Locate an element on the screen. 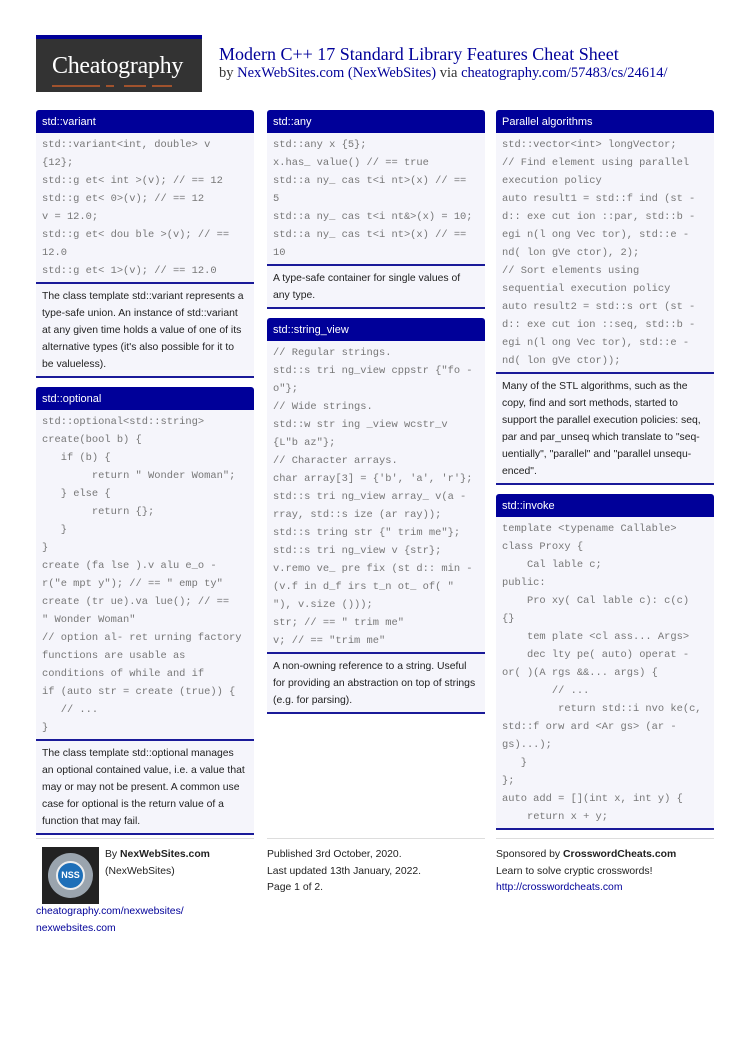  sheet-url-link: cheatography.com/57483/cs/24614/ is located at coordinates (564, 73).